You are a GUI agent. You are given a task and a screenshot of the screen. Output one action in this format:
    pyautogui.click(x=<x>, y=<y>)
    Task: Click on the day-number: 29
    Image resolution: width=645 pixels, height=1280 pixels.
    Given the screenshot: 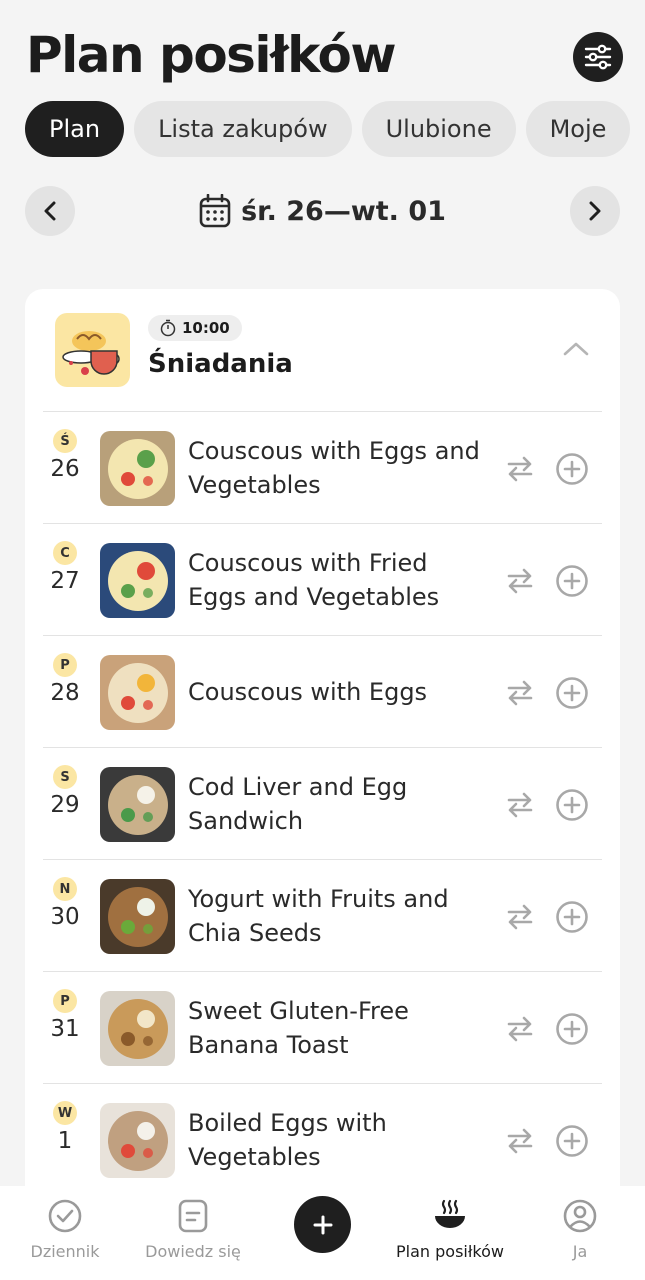 What is the action you would take?
    pyautogui.click(x=65, y=805)
    